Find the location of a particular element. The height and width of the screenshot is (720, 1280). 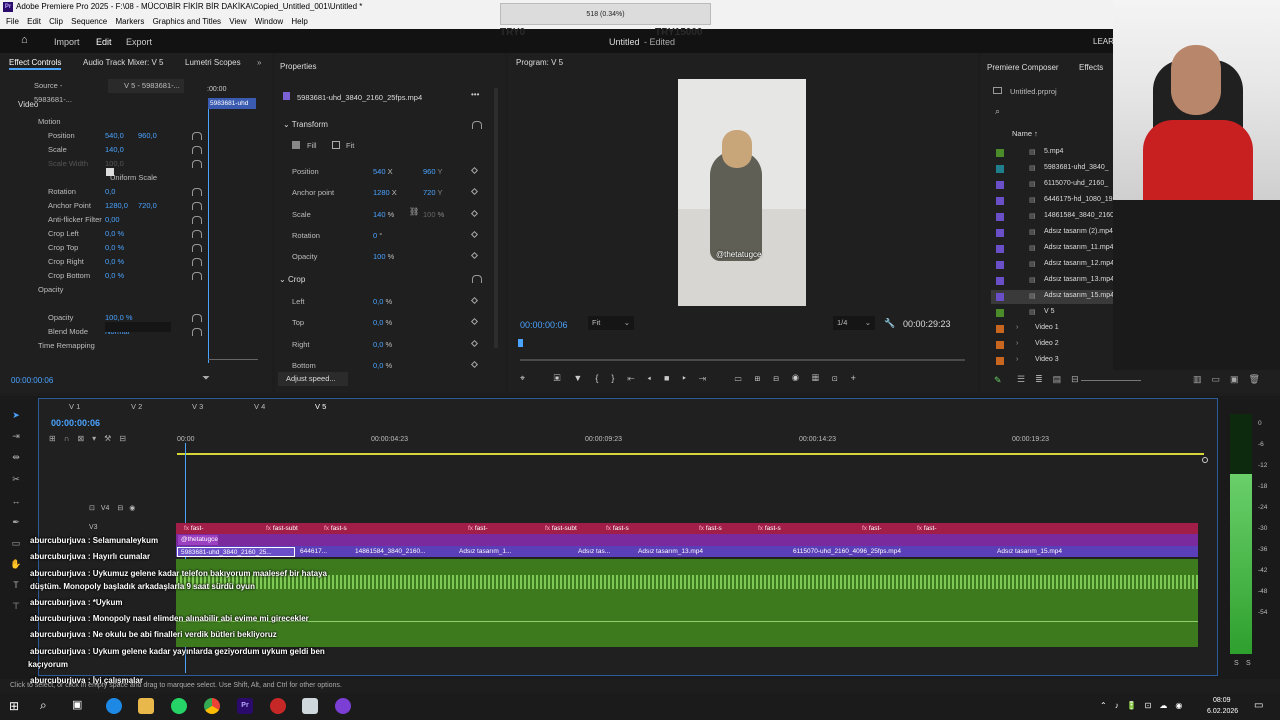

mini-playhead is located at coordinates (208, 236).